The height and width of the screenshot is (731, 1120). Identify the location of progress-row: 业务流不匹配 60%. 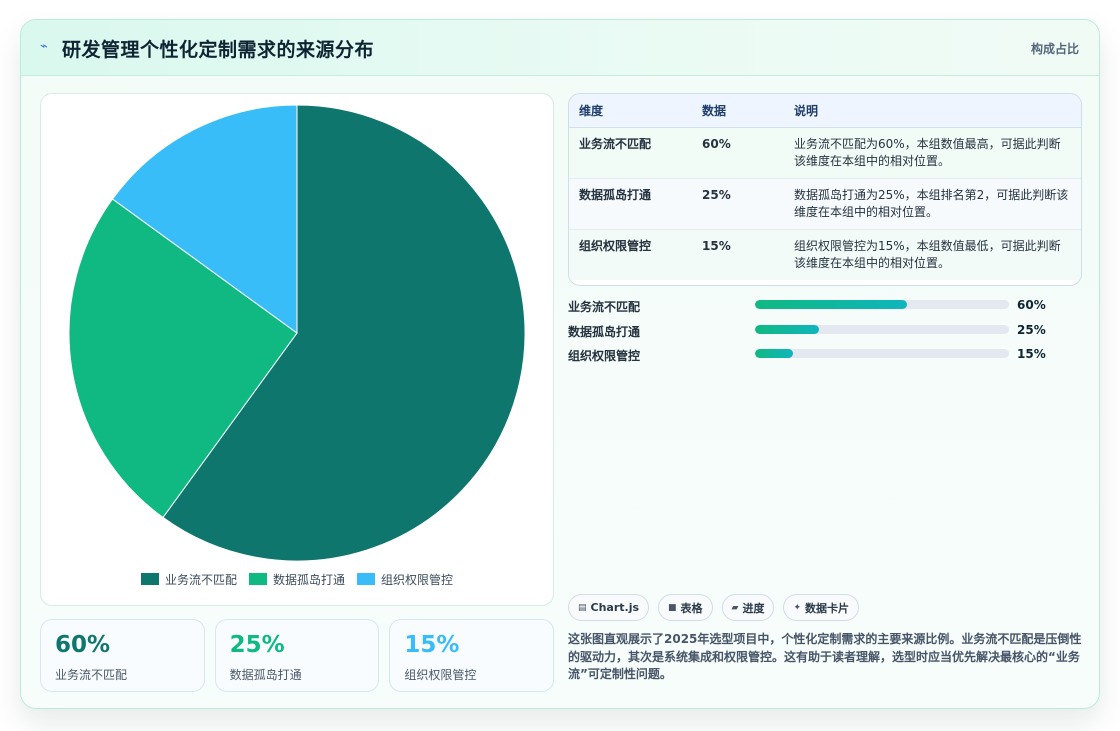
(825, 308).